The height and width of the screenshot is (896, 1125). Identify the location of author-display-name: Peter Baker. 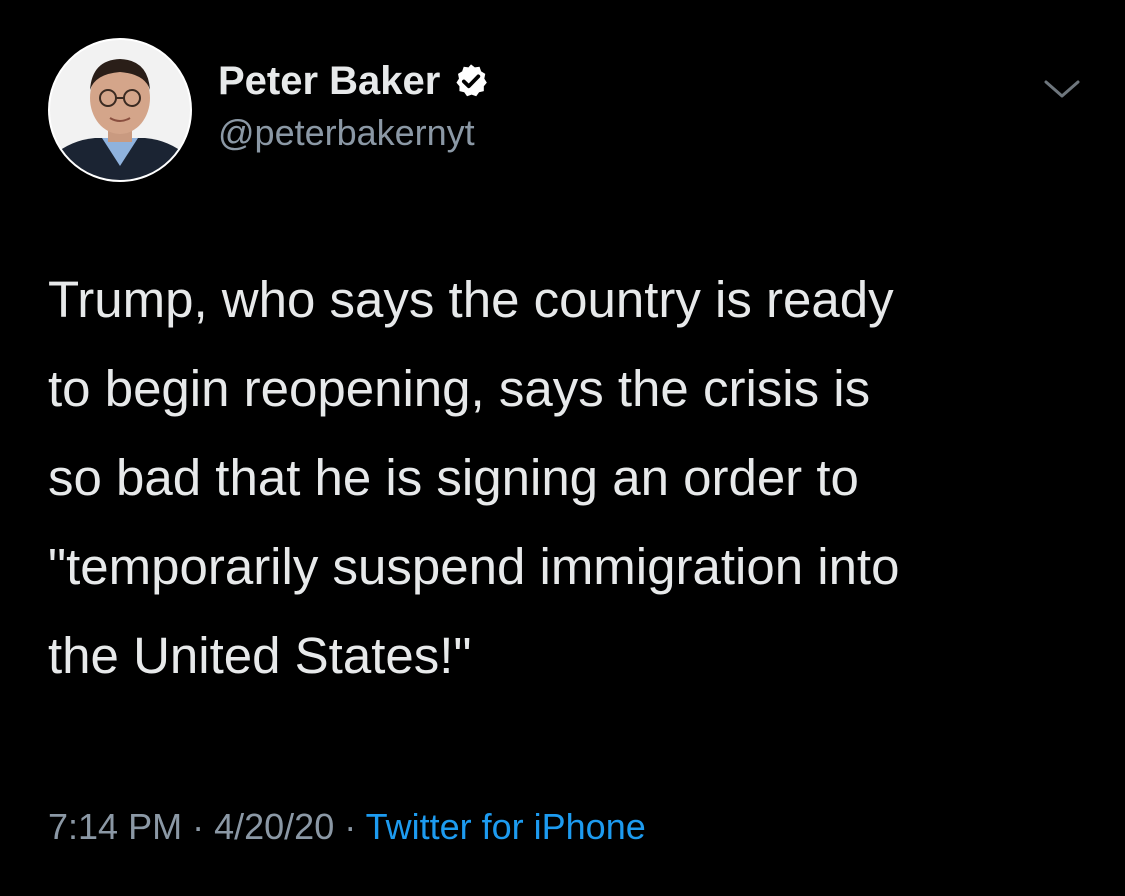
(329, 81).